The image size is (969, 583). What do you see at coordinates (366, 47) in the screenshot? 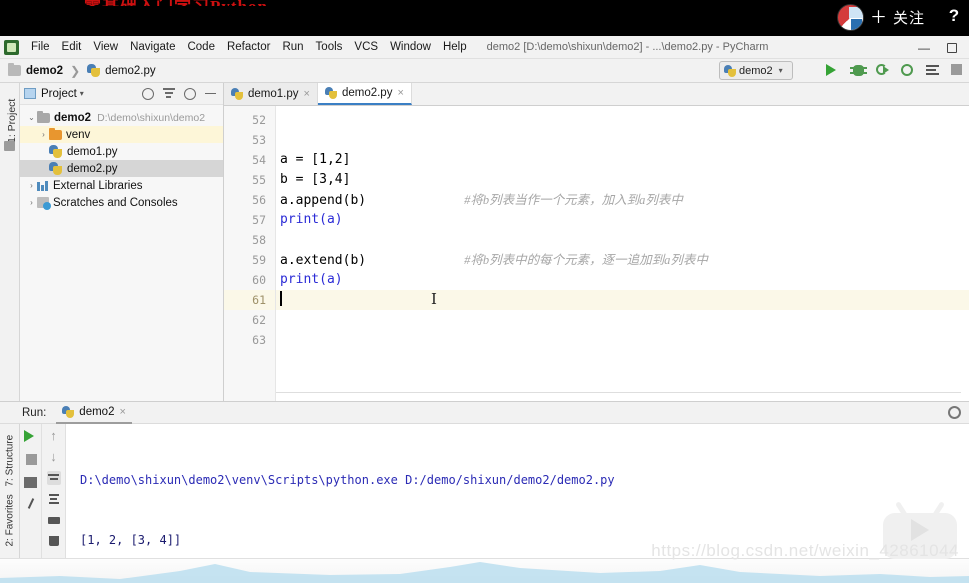
I see `menu-item-vcs: VCS` at bounding box center [366, 47].